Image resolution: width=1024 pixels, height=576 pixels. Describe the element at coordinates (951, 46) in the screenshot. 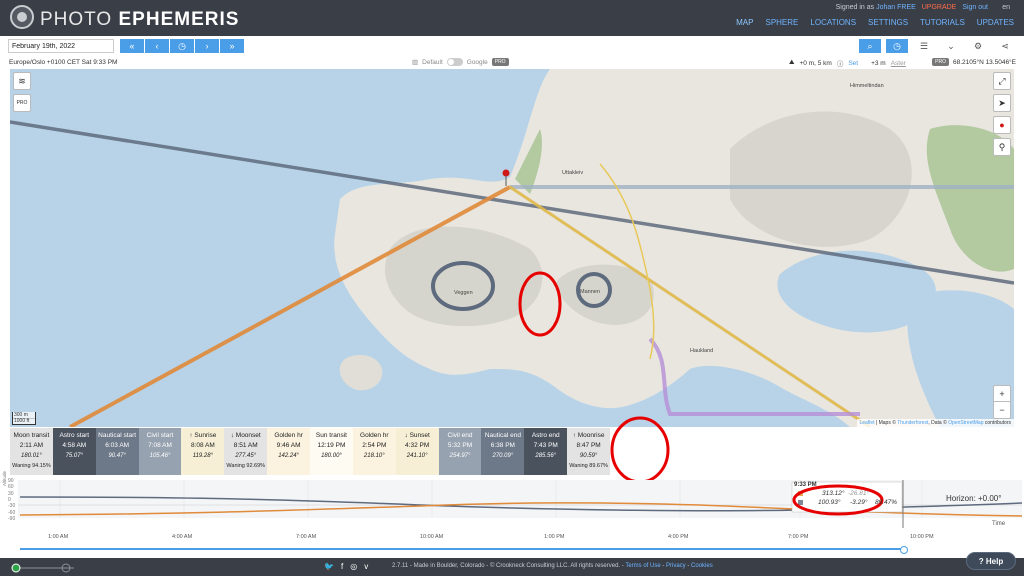

I see `chevron-down-icon: ⌄` at that location.